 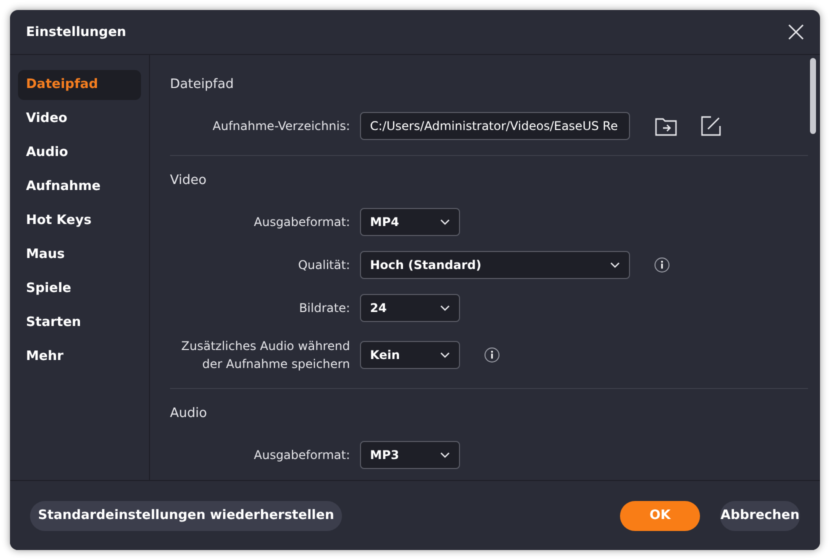 I want to click on sidebar-item: Maus, so click(x=79, y=255).